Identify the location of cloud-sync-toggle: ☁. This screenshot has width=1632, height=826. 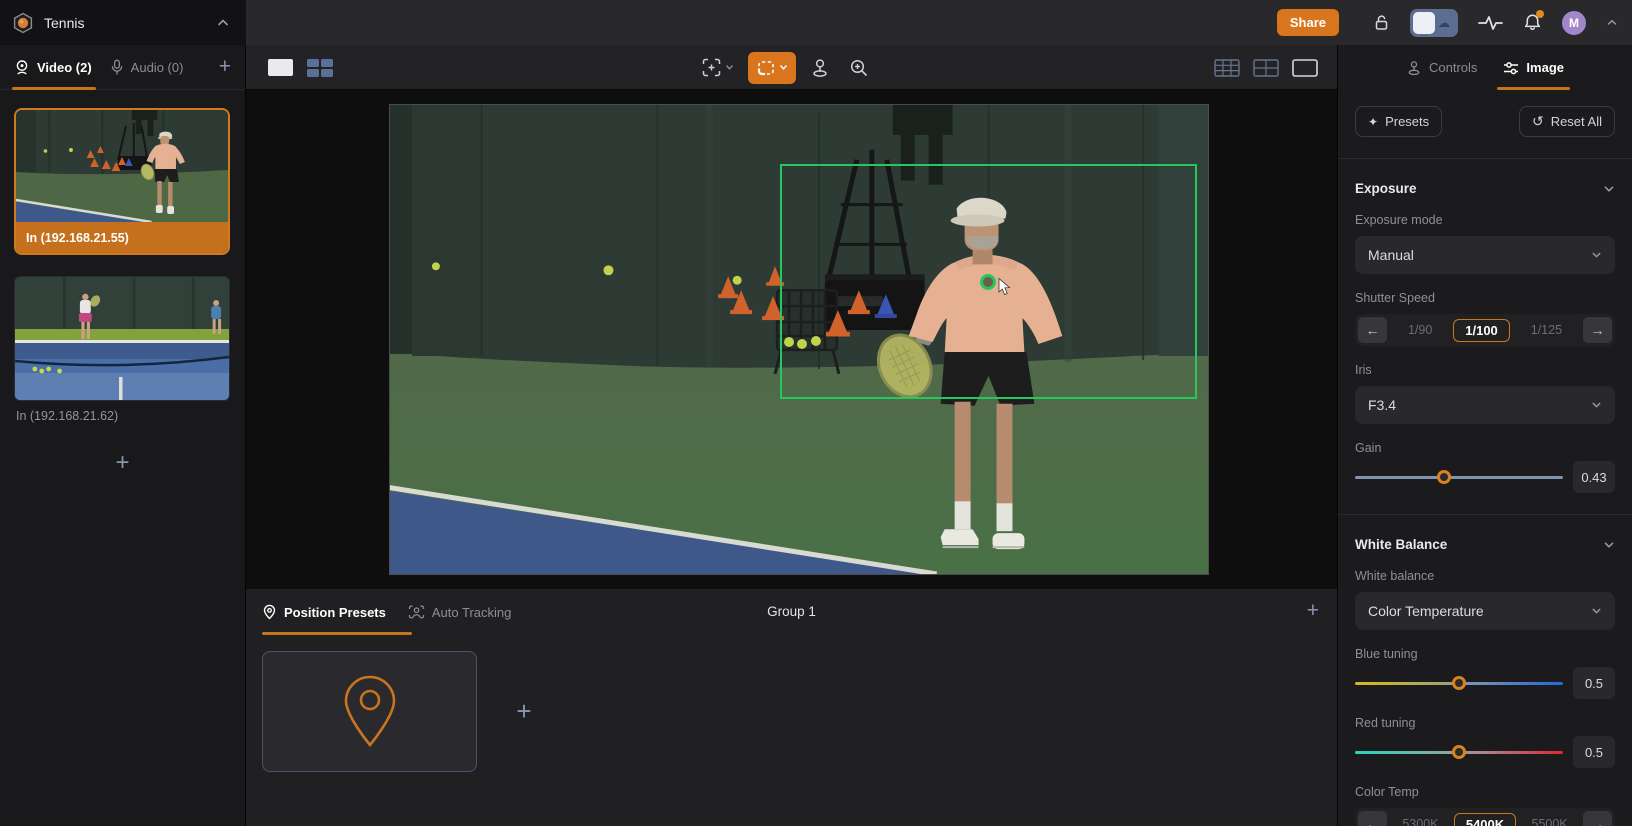
(1434, 22).